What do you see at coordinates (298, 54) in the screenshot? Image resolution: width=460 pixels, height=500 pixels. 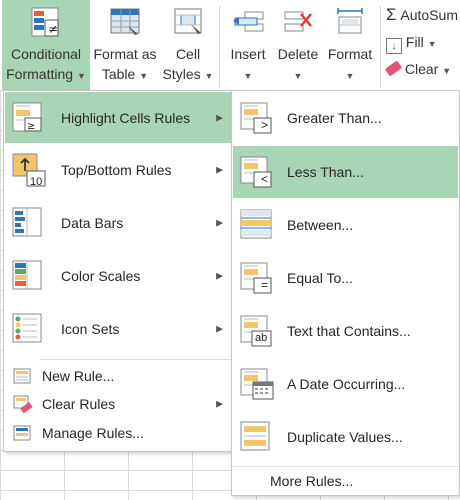 I see `delete-label: Delete` at bounding box center [298, 54].